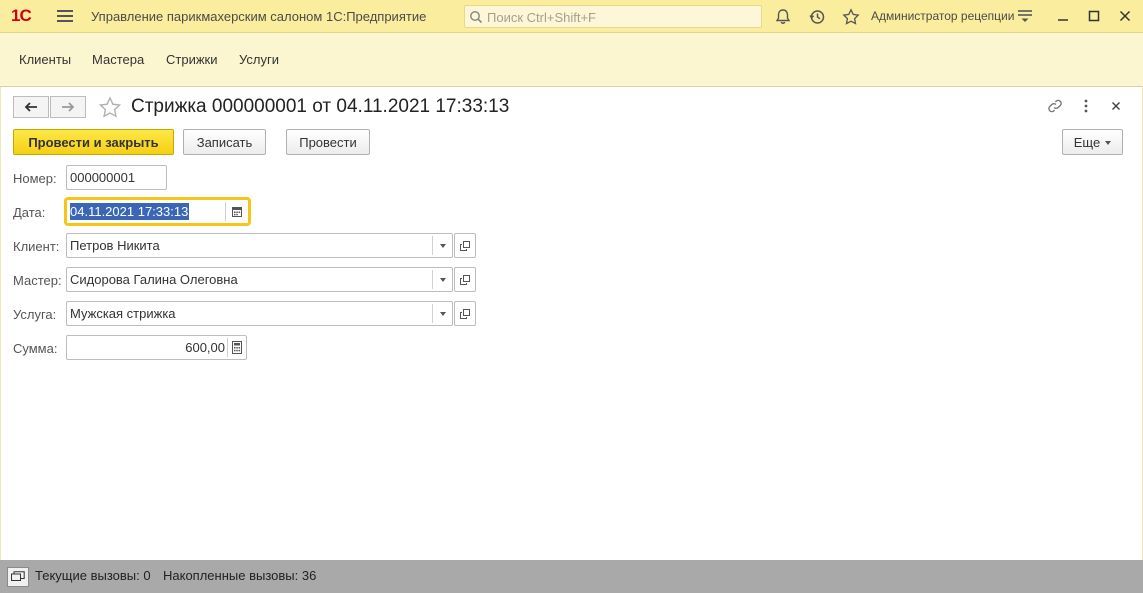 This screenshot has height=593, width=1143. I want to click on notifications-bell-icon, so click(783, 17).